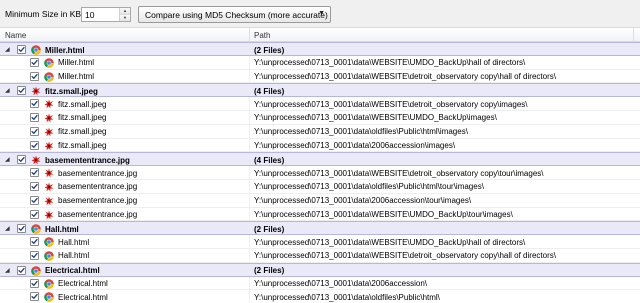 The width and height of the screenshot is (640, 303). What do you see at coordinates (262, 35) in the screenshot?
I see `column-header-path: Path` at bounding box center [262, 35].